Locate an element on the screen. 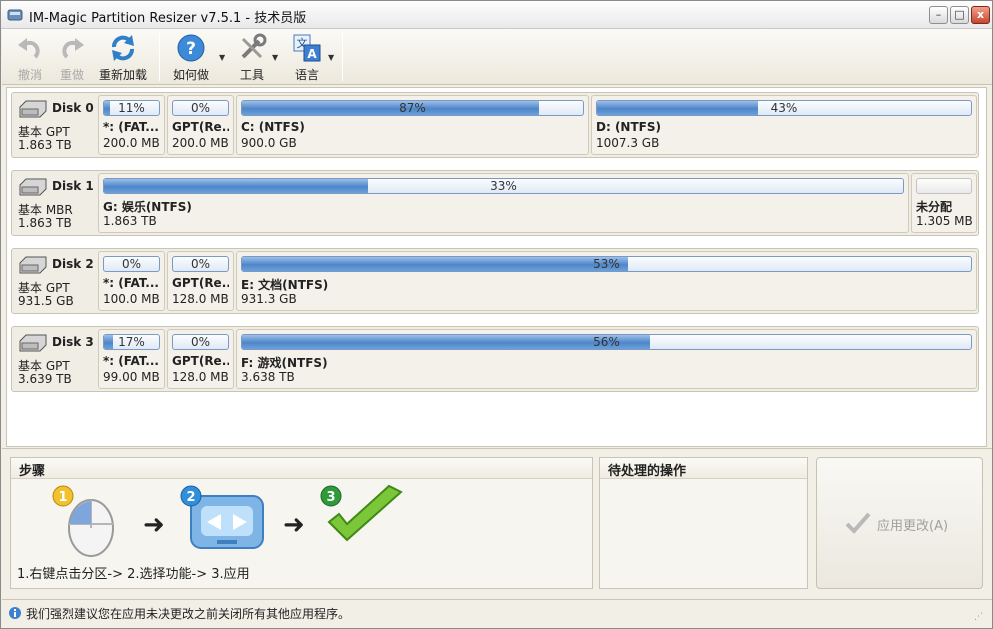 Image resolution: width=993 pixels, height=629 pixels. tools-dropdown-arrow-icon: ▼ is located at coordinates (275, 57).